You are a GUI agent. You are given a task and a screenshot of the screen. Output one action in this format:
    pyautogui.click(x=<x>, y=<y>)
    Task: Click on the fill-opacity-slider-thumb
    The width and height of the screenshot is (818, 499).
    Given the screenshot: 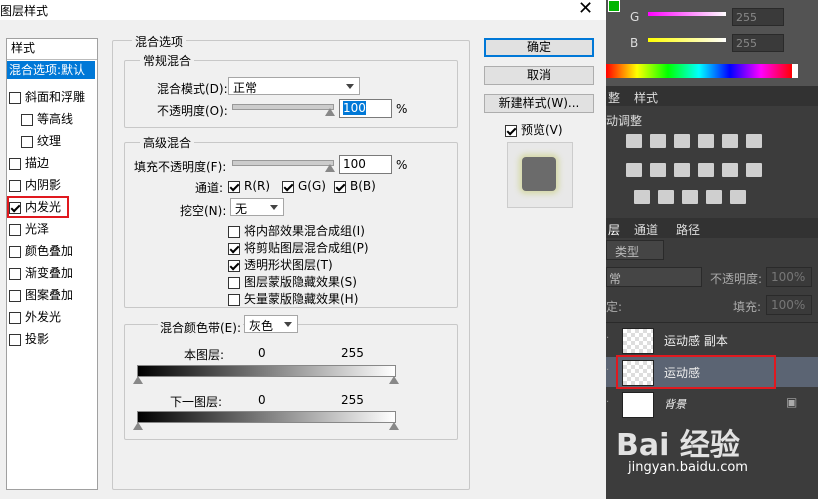 What is the action you would take?
    pyautogui.click(x=330, y=168)
    